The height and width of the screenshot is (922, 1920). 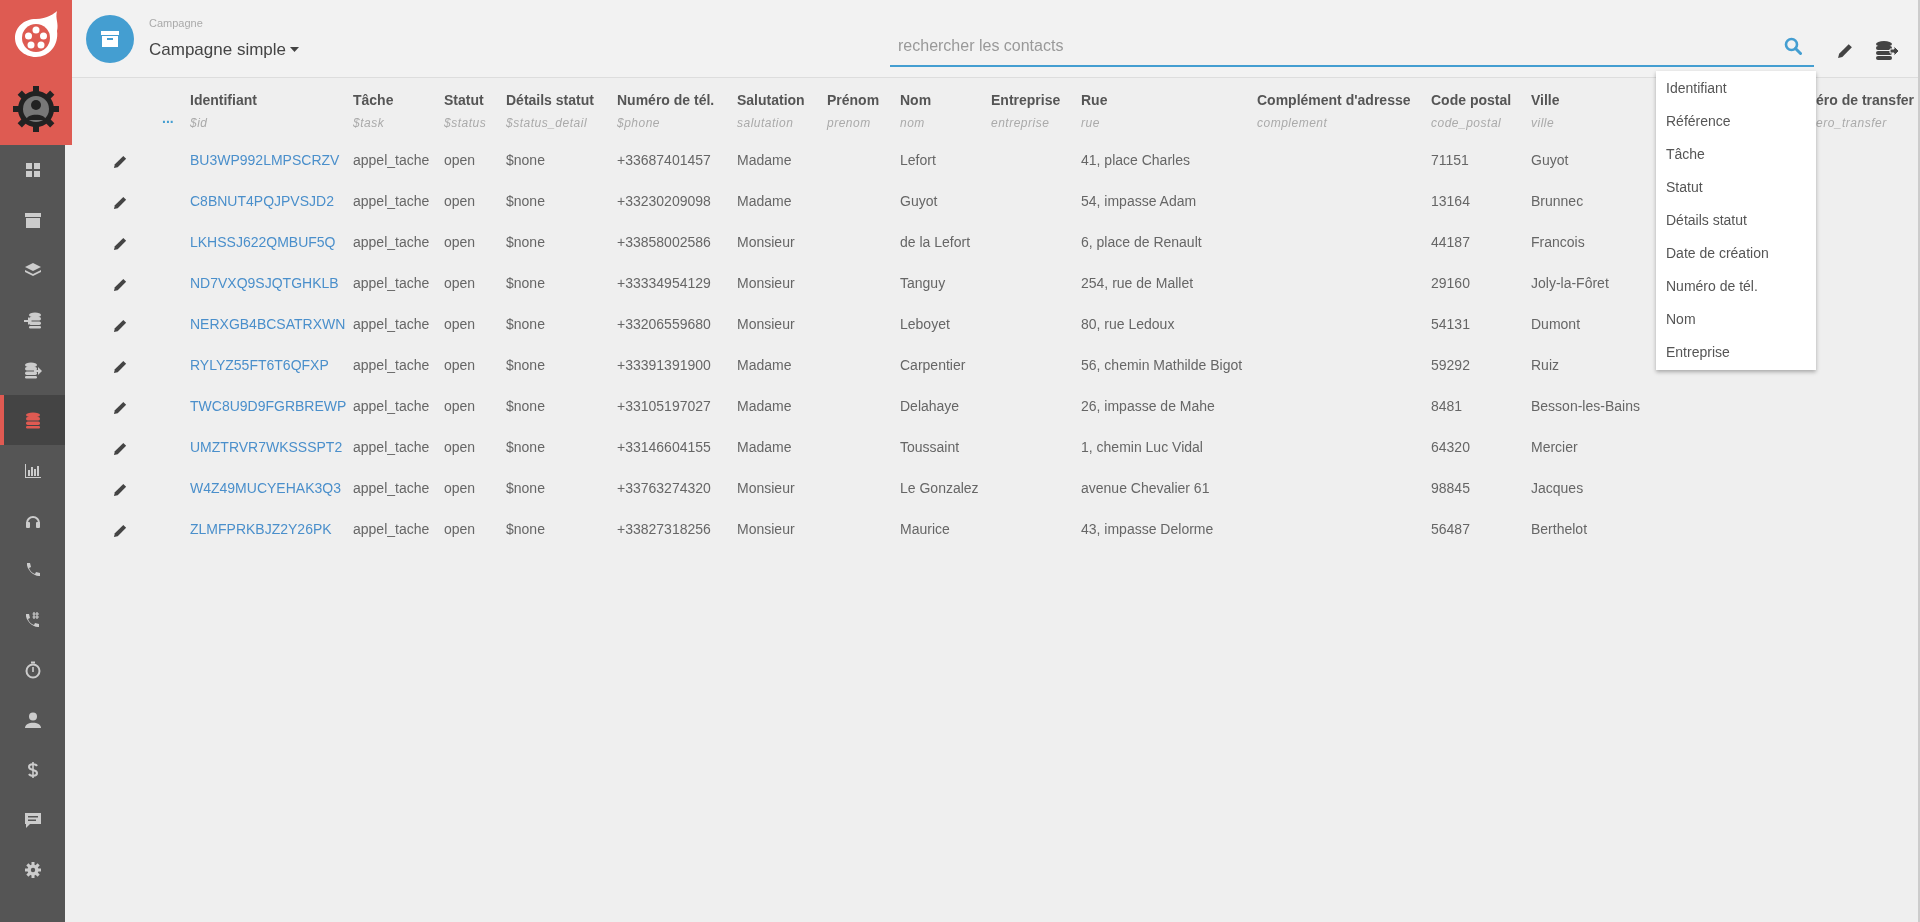 What do you see at coordinates (664, 160) in the screenshot?
I see `table-cell: +33687401457` at bounding box center [664, 160].